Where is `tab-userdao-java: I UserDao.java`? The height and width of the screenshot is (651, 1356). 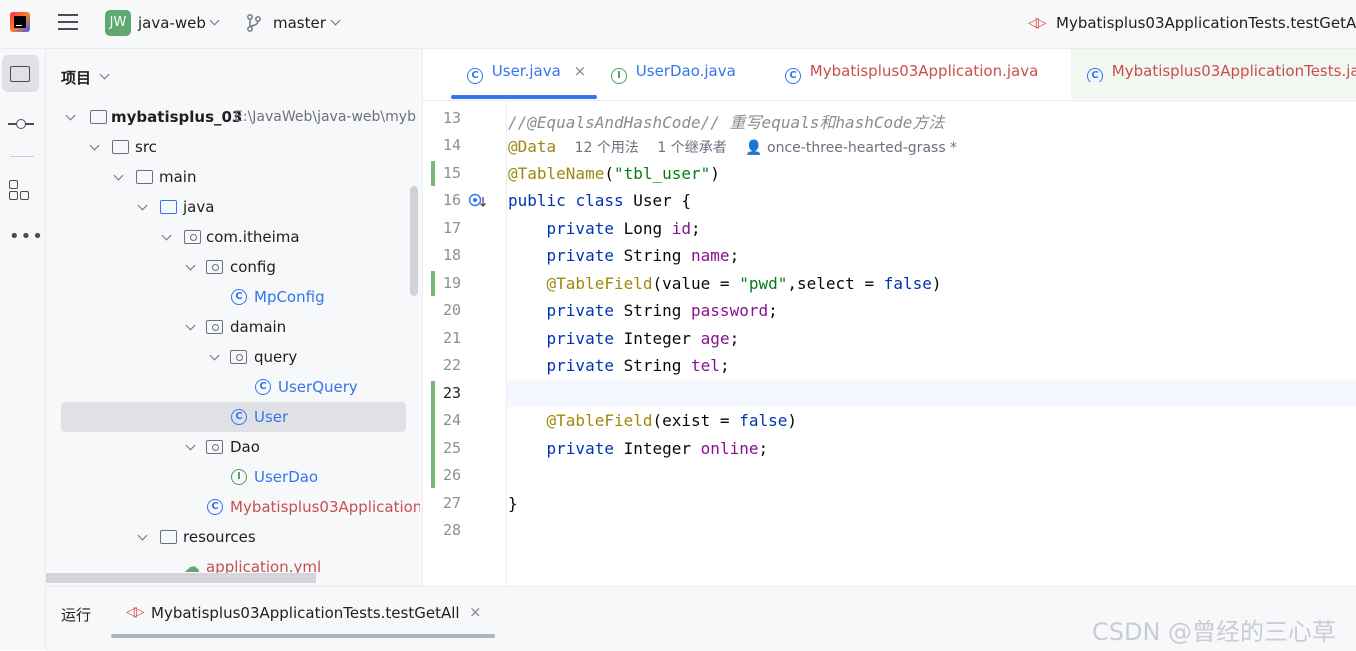 tab-userdao-java: I UserDao.java is located at coordinates (673, 73).